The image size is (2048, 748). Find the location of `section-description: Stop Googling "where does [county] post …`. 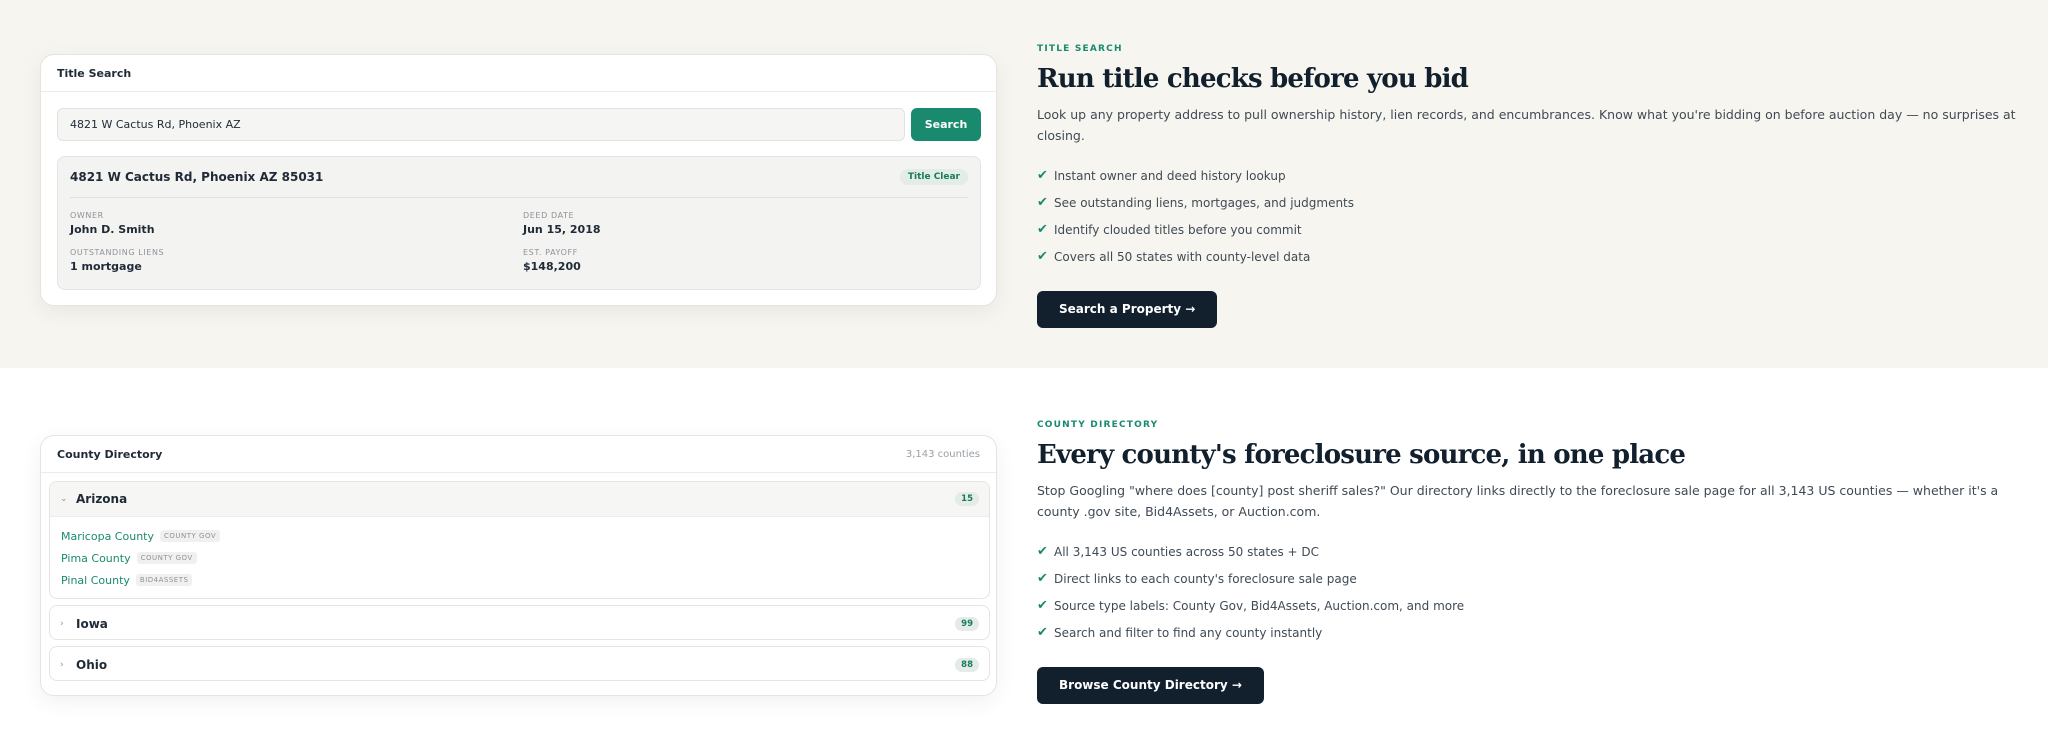

section-description: Stop Googling "where does [county] post … is located at coordinates (1518, 501).